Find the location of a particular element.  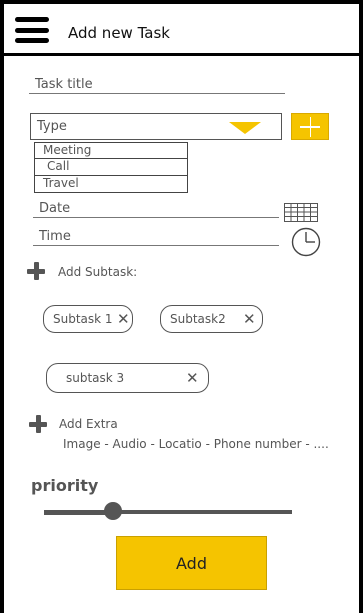

task-title-placeholder: Task title is located at coordinates (64, 84).